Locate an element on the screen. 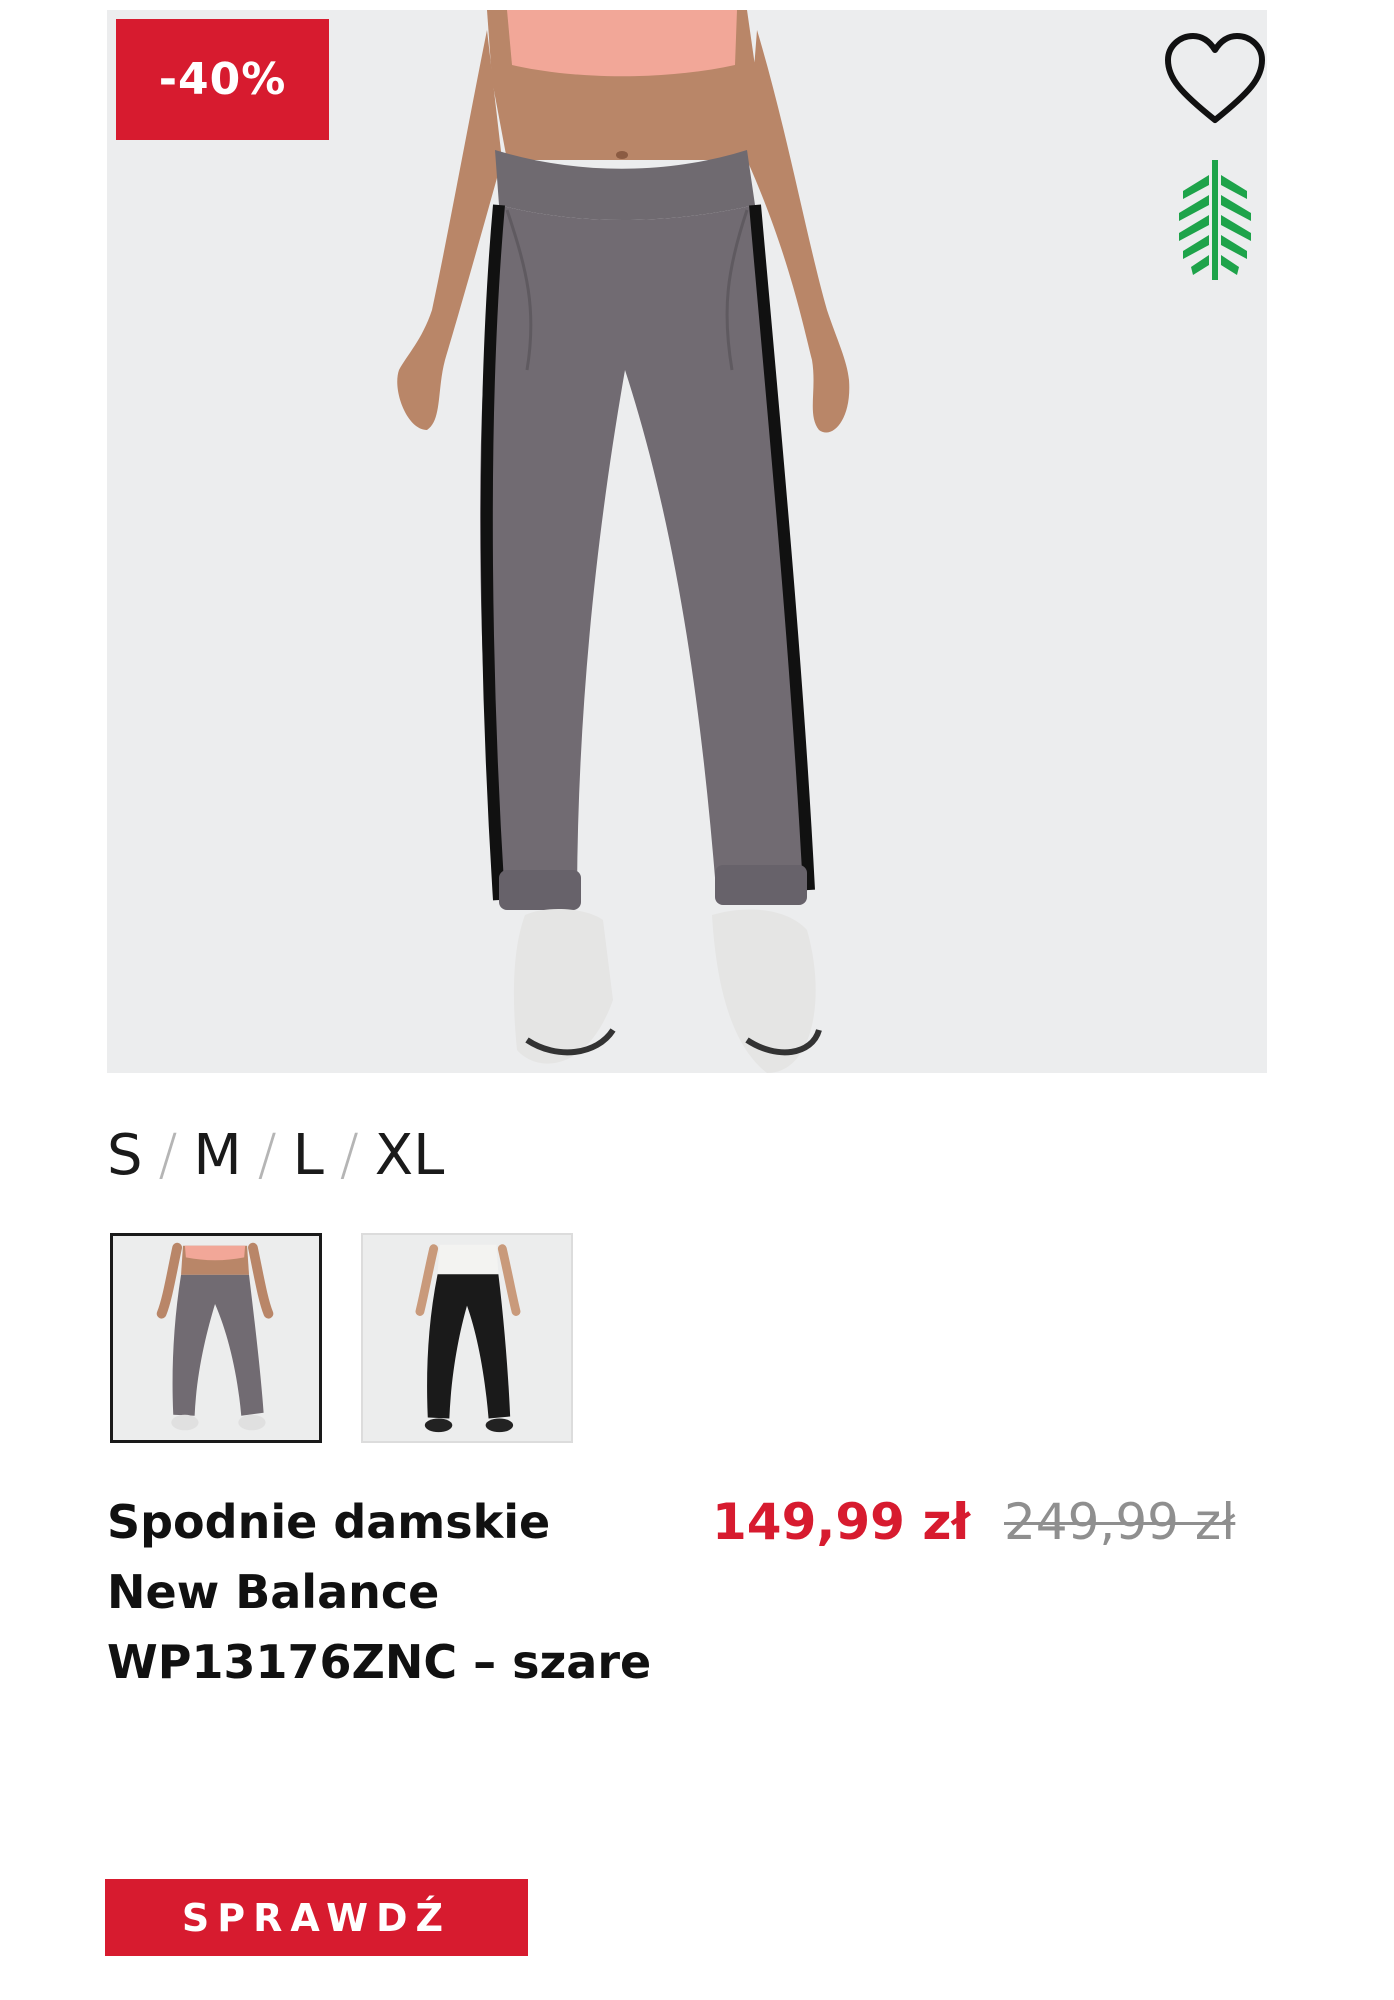  size-option-l: L is located at coordinates (308, 1155).